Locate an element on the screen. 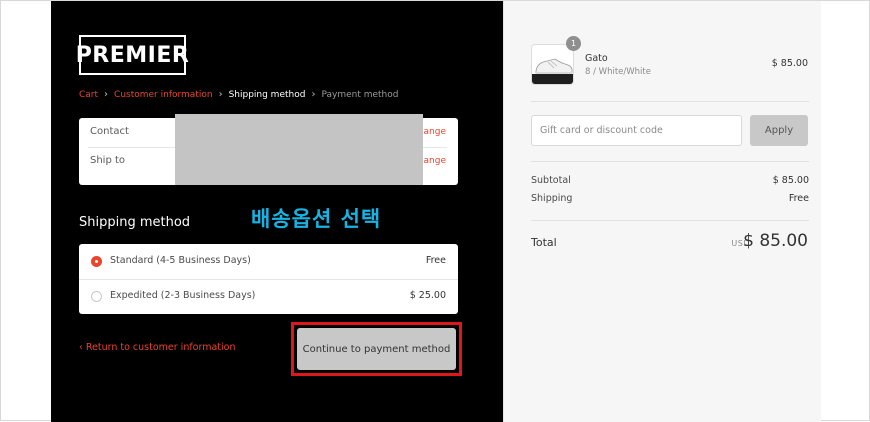 This screenshot has height=422, width=870. total-value: $ 85.00 is located at coordinates (775, 241).